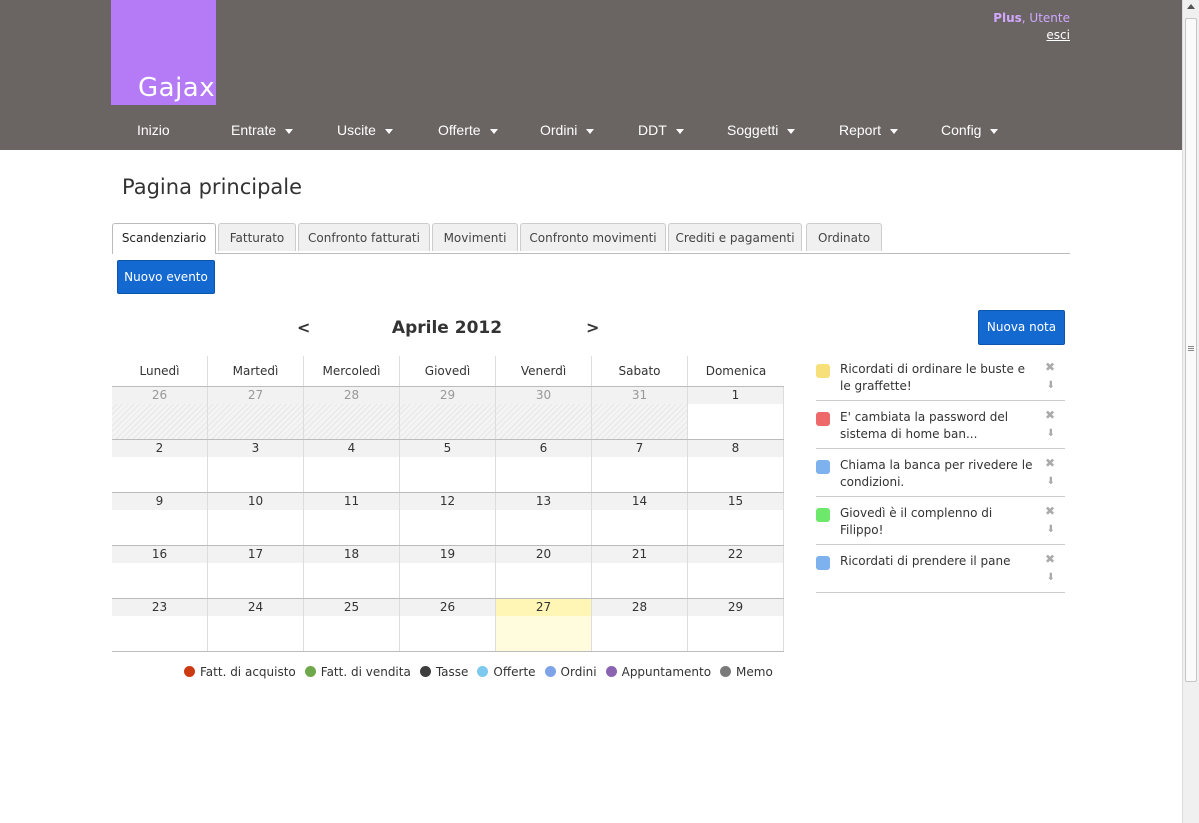  Describe the element at coordinates (544, 572) in the screenshot. I see `calendar-day: 20` at that location.